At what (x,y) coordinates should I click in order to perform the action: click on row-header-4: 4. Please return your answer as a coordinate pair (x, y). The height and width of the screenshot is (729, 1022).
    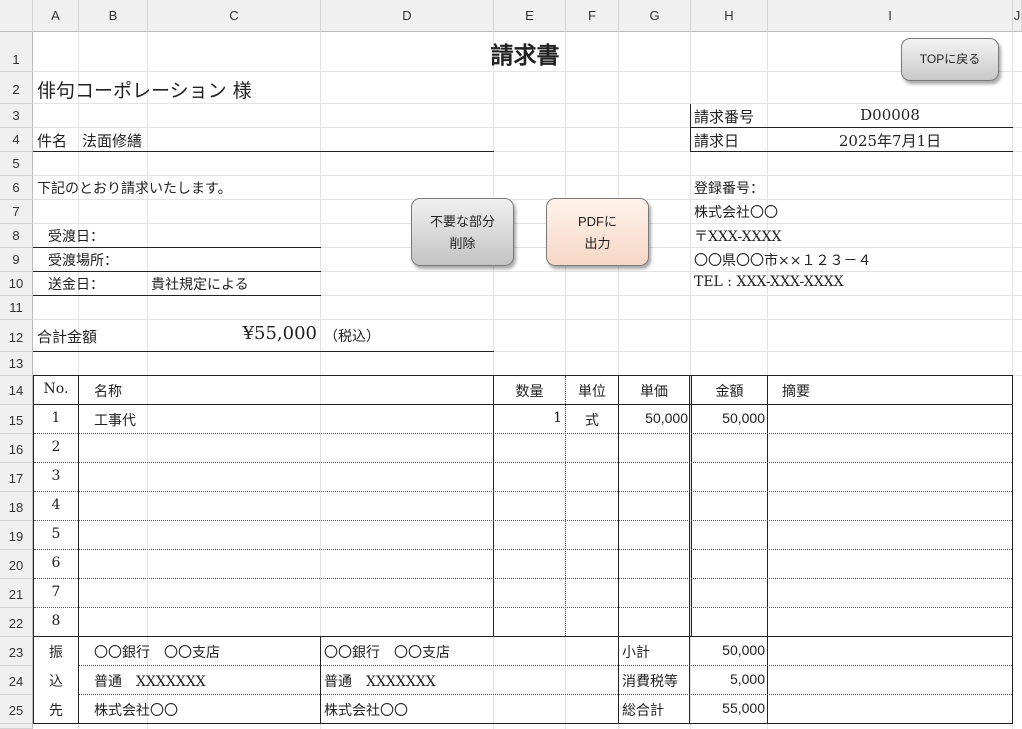
    Looking at the image, I should click on (16, 140).